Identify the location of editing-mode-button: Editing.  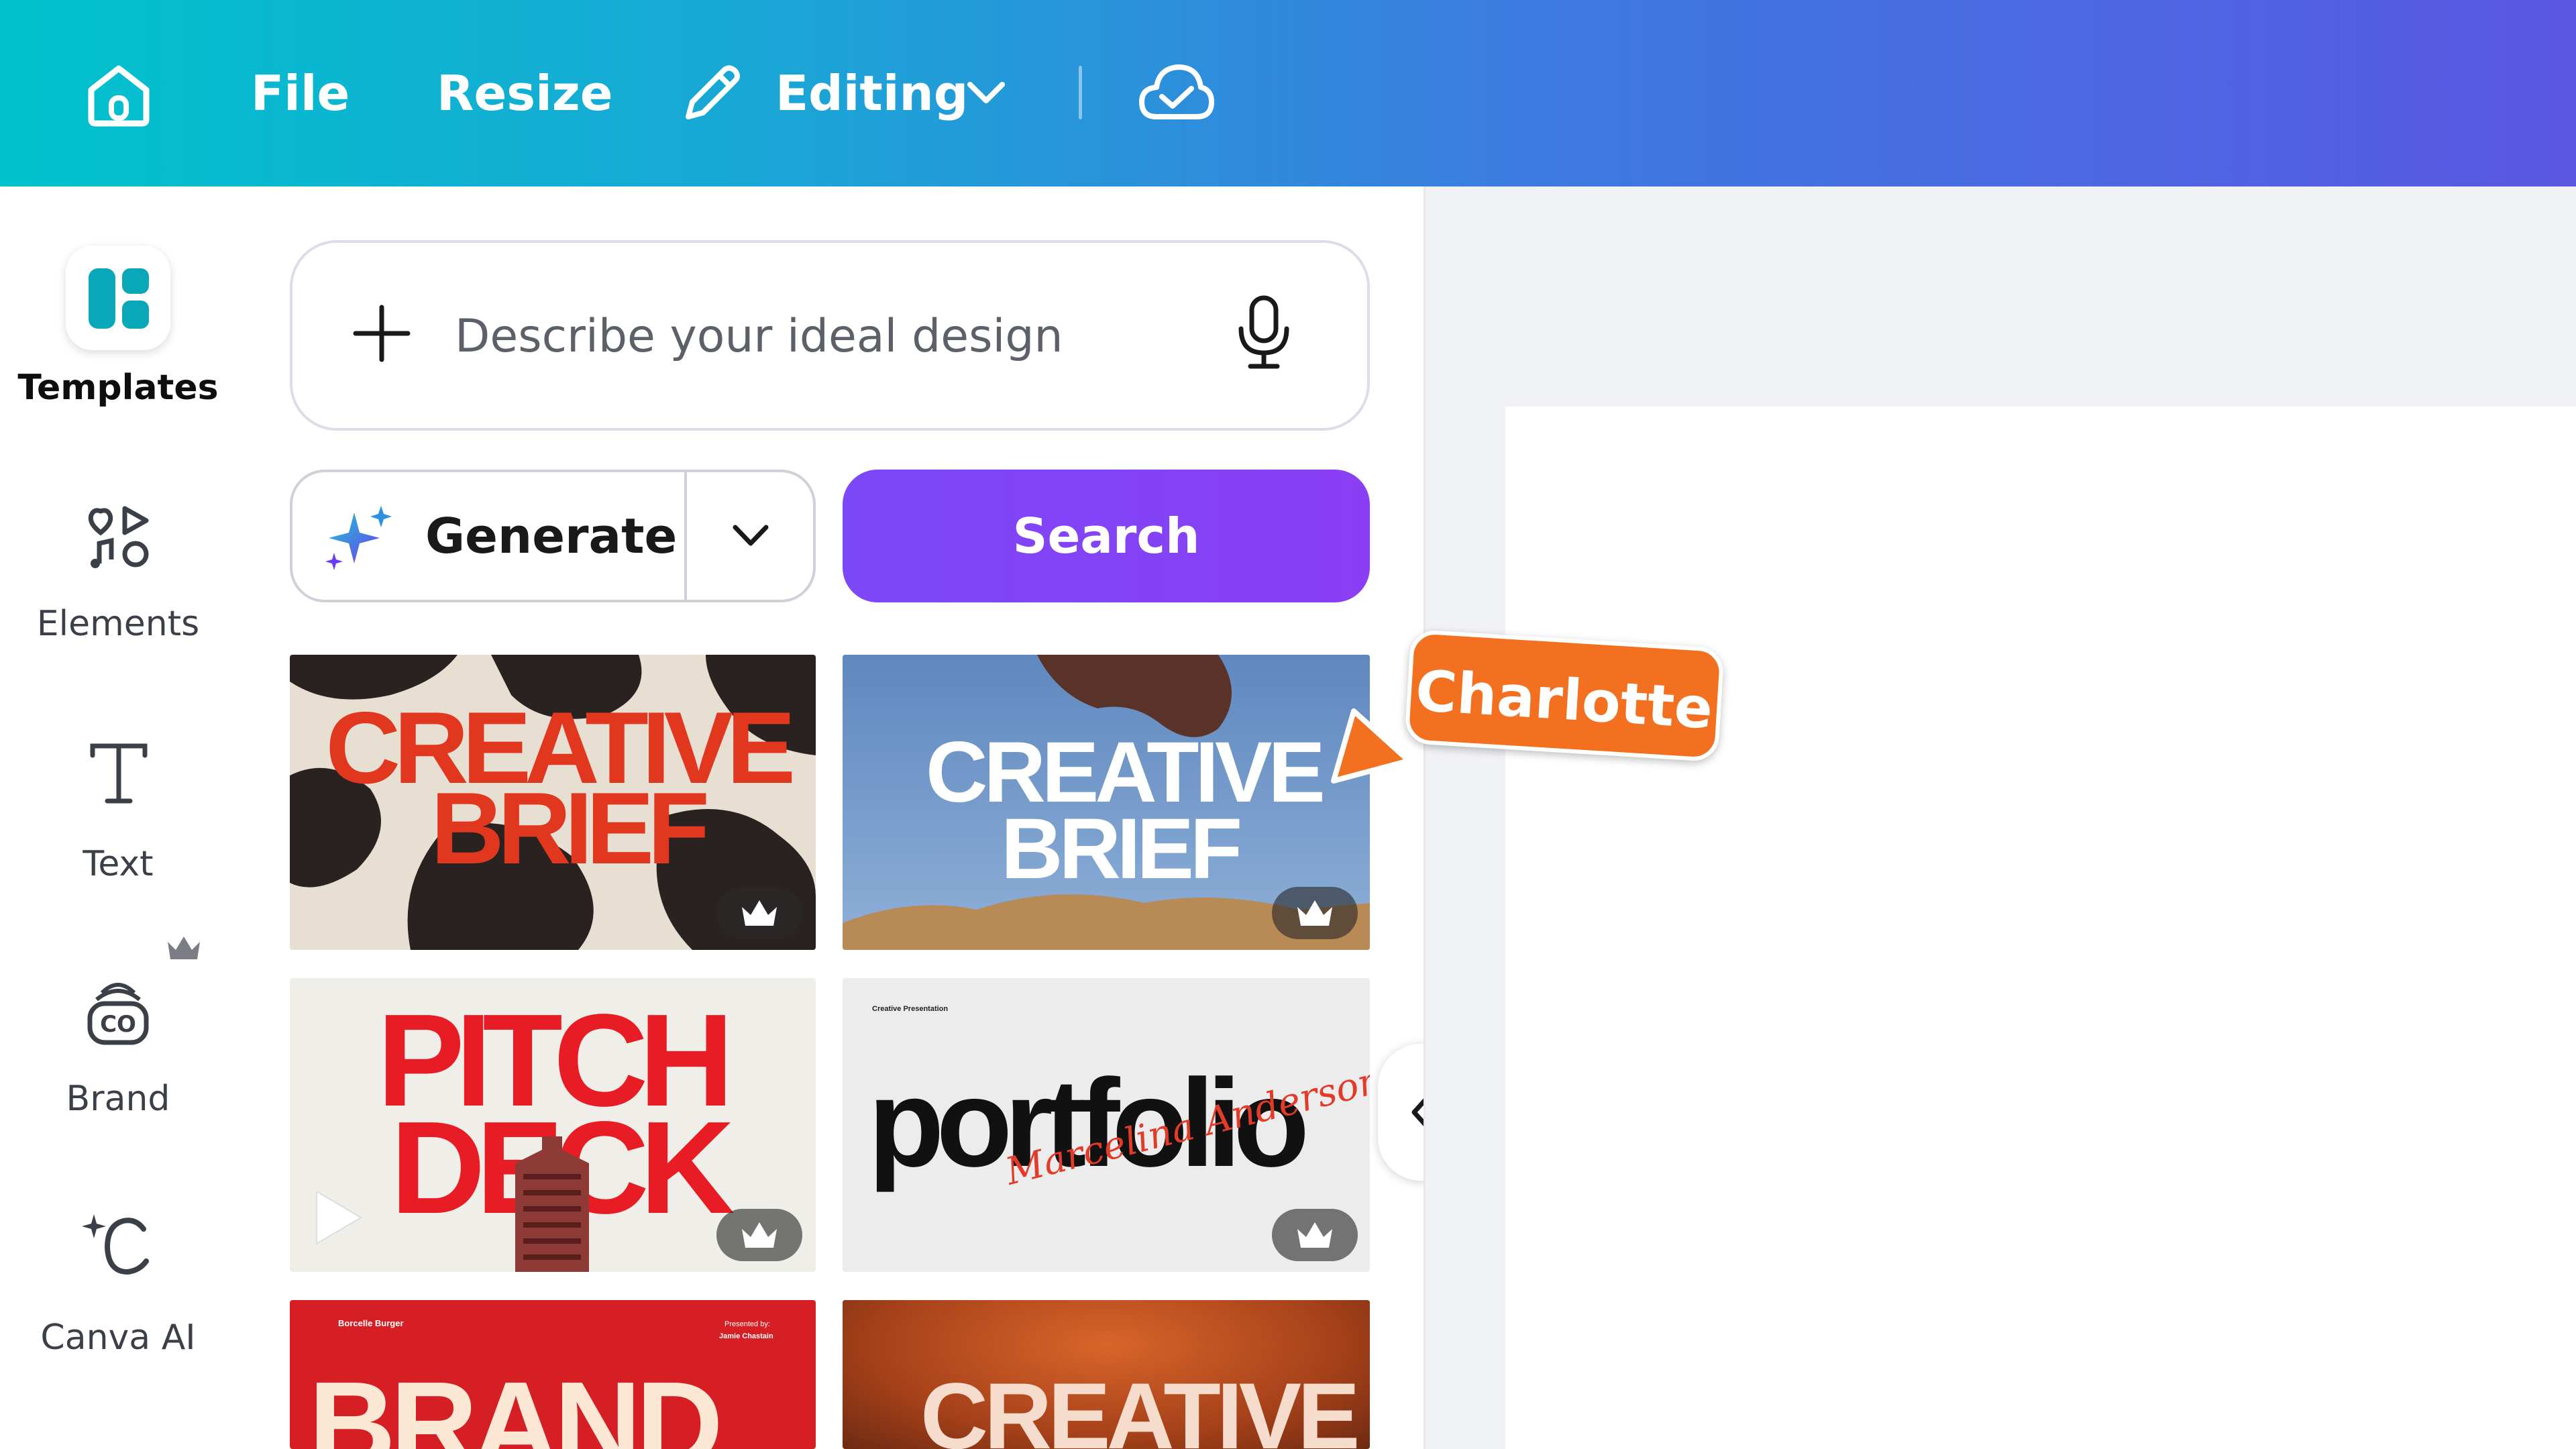
(871, 93).